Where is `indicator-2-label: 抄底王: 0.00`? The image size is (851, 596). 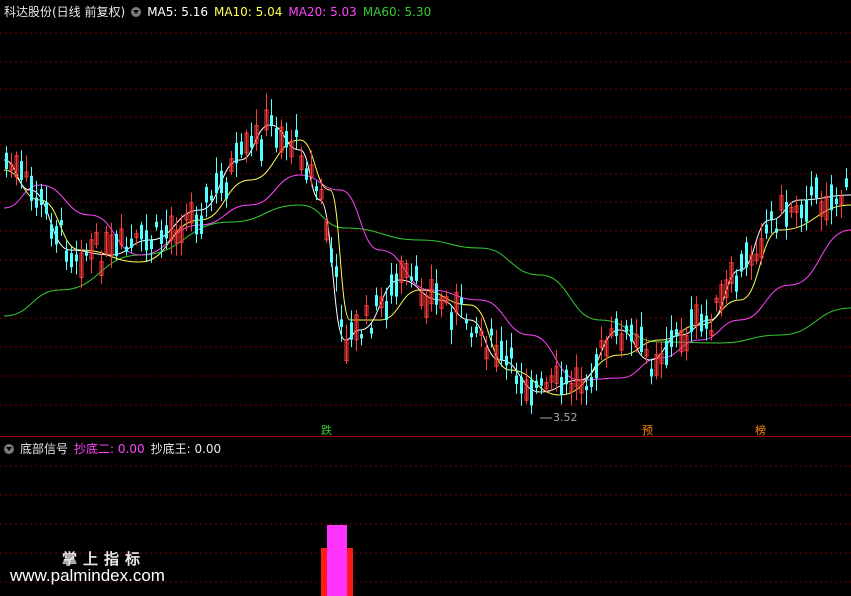
indicator-2-label: 抄底王: 0.00 is located at coordinates (186, 449).